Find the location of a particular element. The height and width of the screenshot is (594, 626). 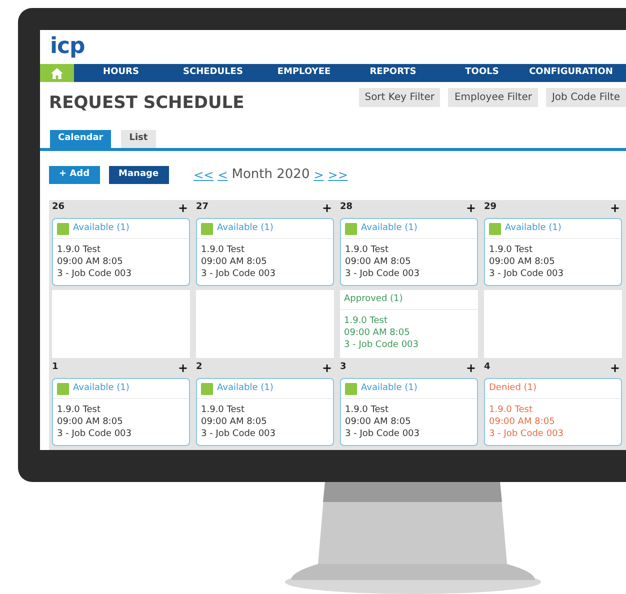

nav-item: SCHEDULES is located at coordinates (213, 73).